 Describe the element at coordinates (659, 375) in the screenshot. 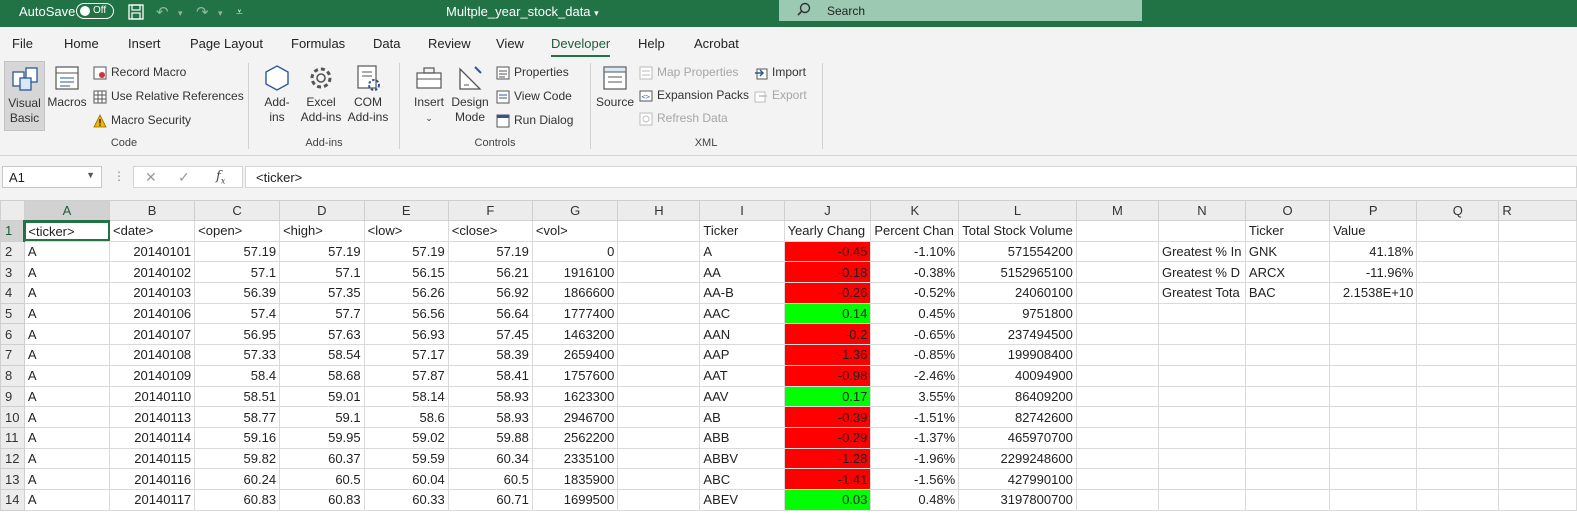

I see `cell-h8` at that location.